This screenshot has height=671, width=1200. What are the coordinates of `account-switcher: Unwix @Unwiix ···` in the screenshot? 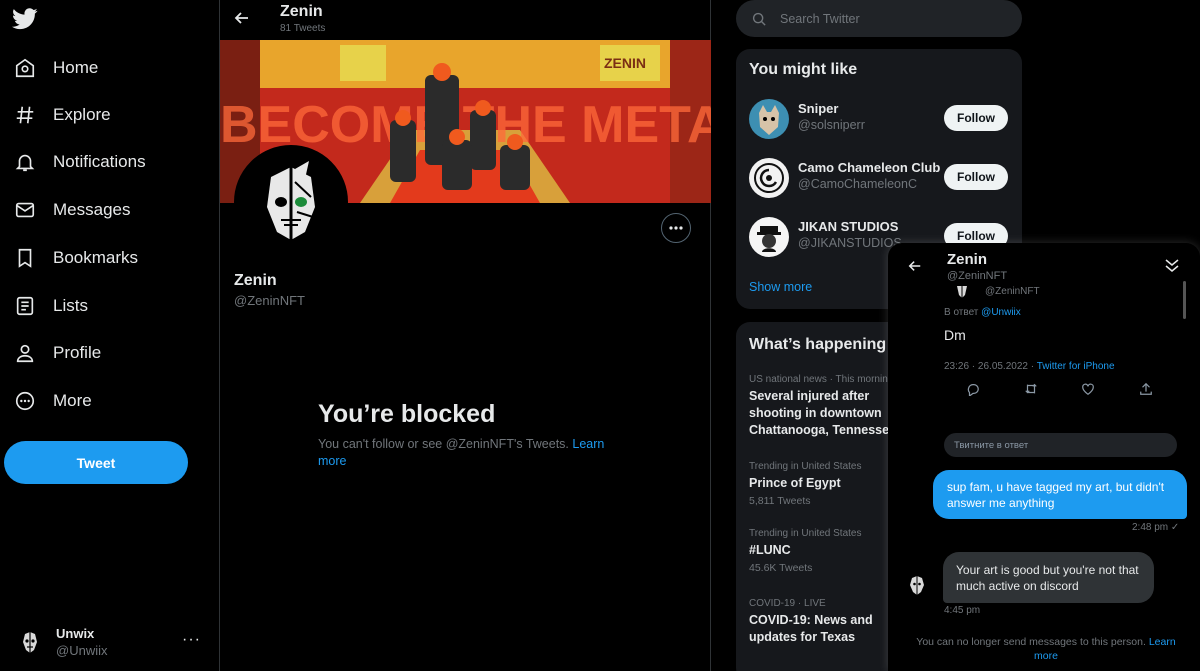 It's located at (110, 643).